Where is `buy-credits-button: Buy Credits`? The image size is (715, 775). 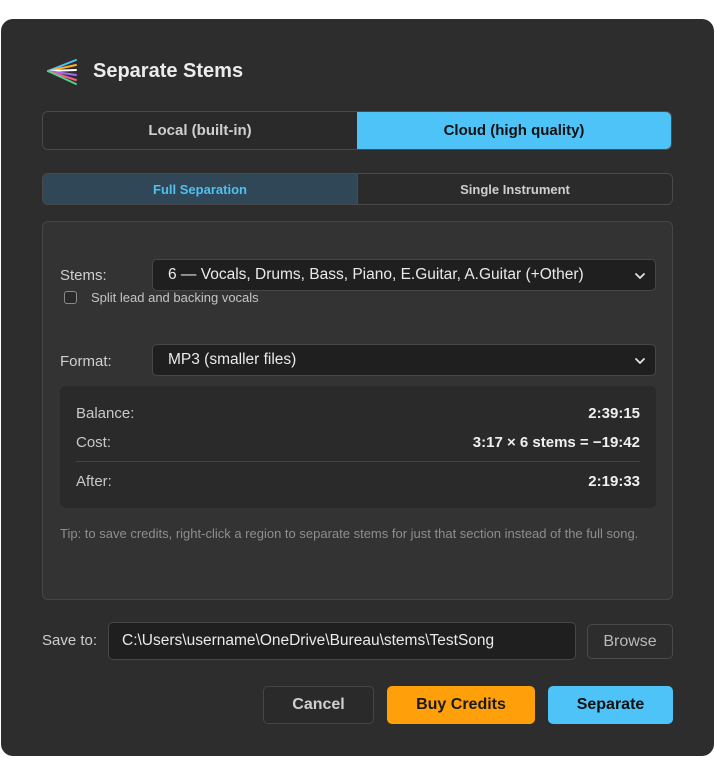 buy-credits-button: Buy Credits is located at coordinates (461, 705).